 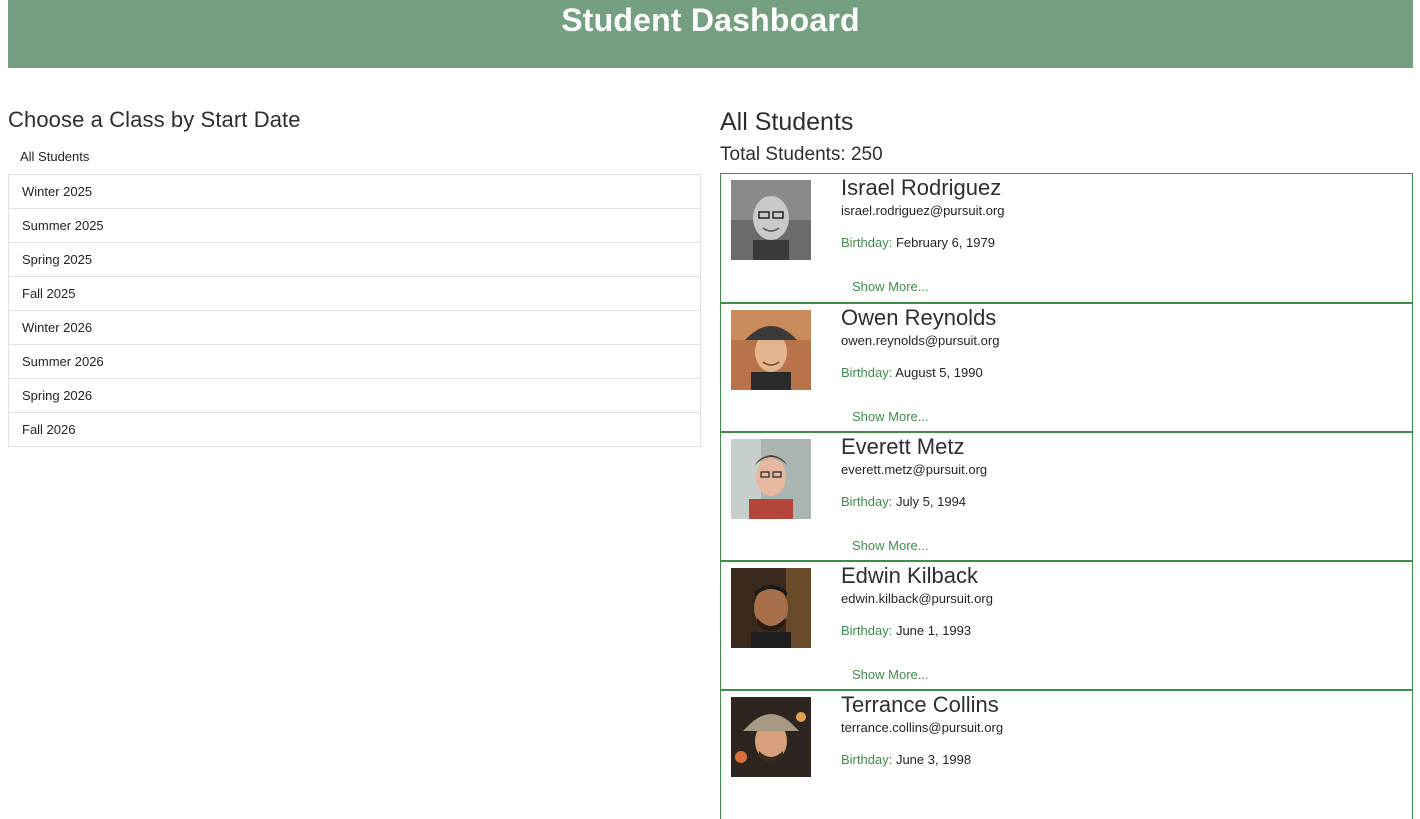 What do you see at coordinates (931, 501) in the screenshot?
I see `birthday-value: July 5, 1994` at bounding box center [931, 501].